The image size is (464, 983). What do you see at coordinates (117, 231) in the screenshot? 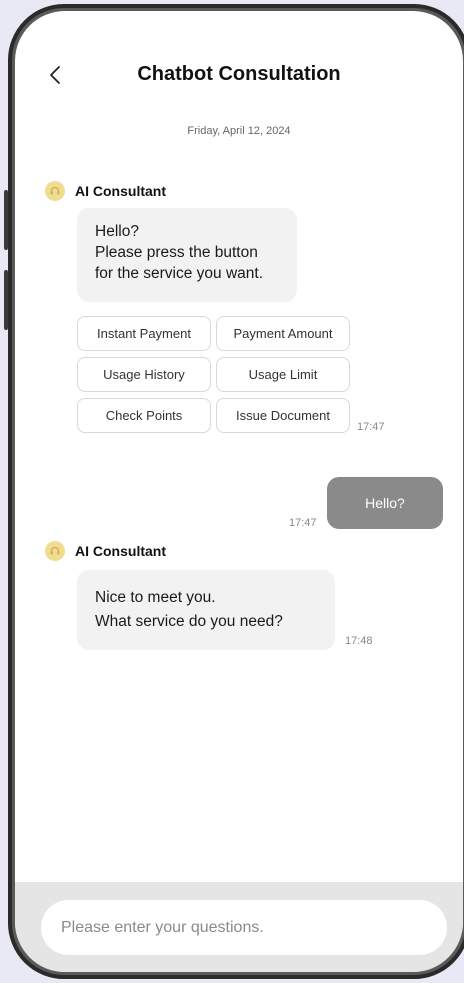
I see `message-line: Hello?` at bounding box center [117, 231].